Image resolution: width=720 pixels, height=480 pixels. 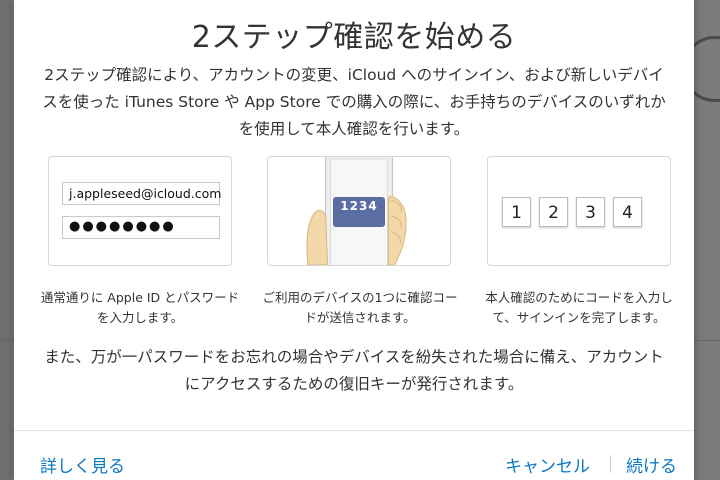 What do you see at coordinates (516, 212) in the screenshot?
I see `code-digit-box: 1` at bounding box center [516, 212].